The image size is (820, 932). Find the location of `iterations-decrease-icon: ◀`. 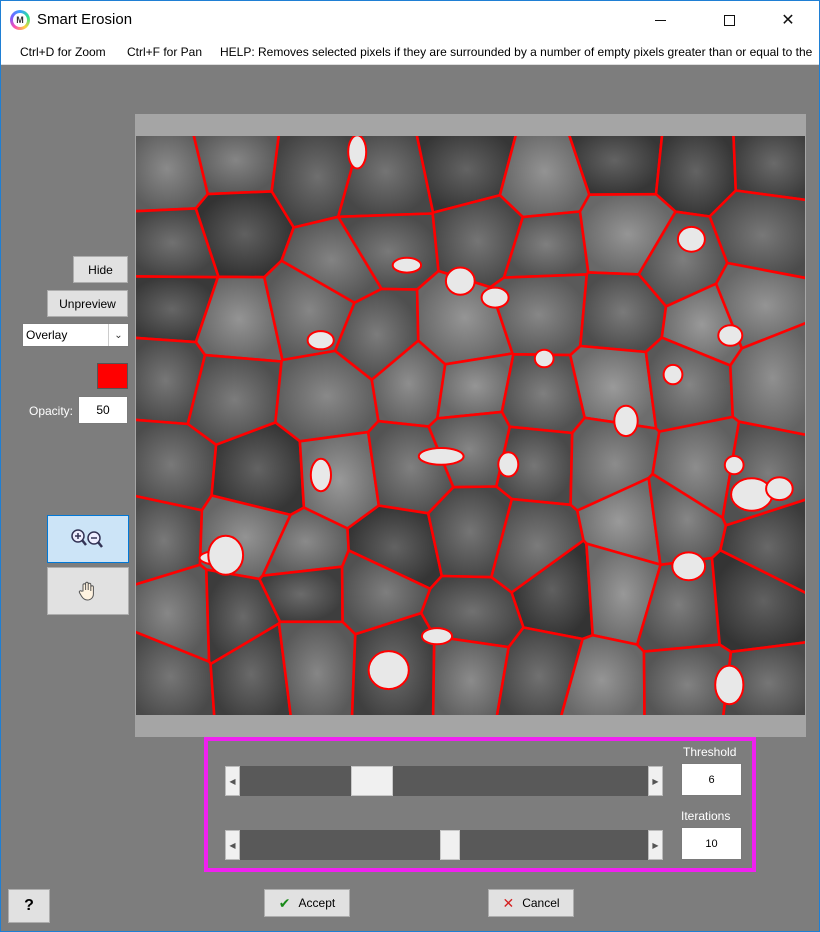

iterations-decrease-icon: ◀ is located at coordinates (232, 845).